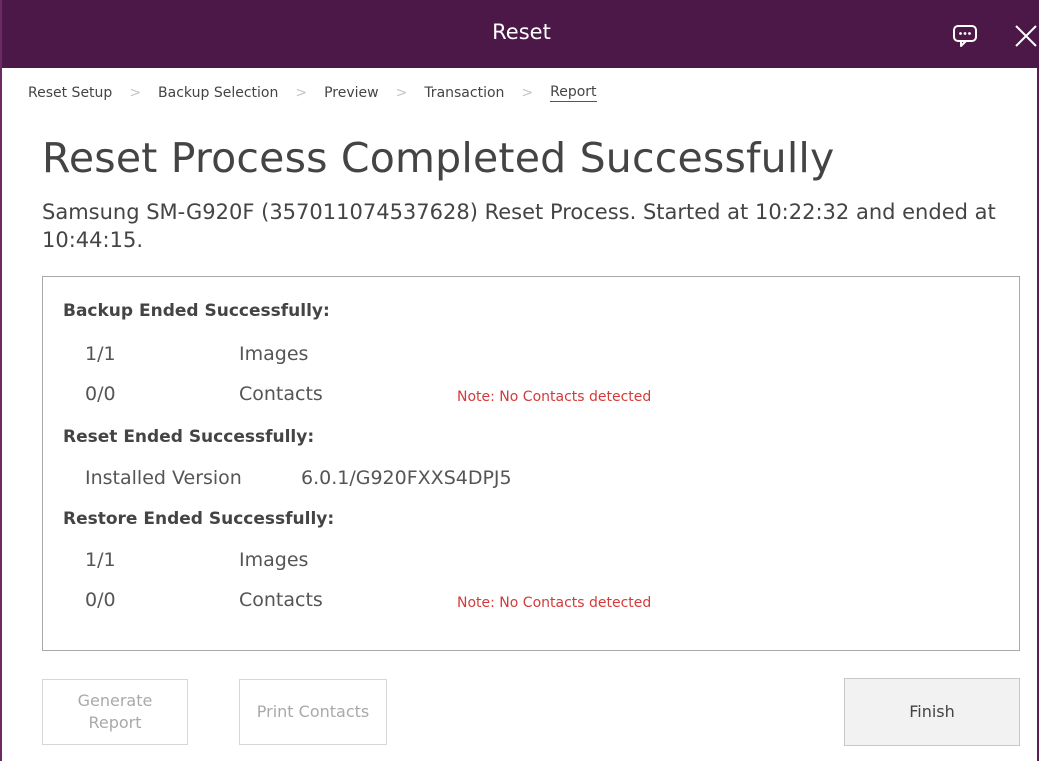 The width and height of the screenshot is (1039, 761). I want to click on restore-images-label: Images, so click(274, 560).